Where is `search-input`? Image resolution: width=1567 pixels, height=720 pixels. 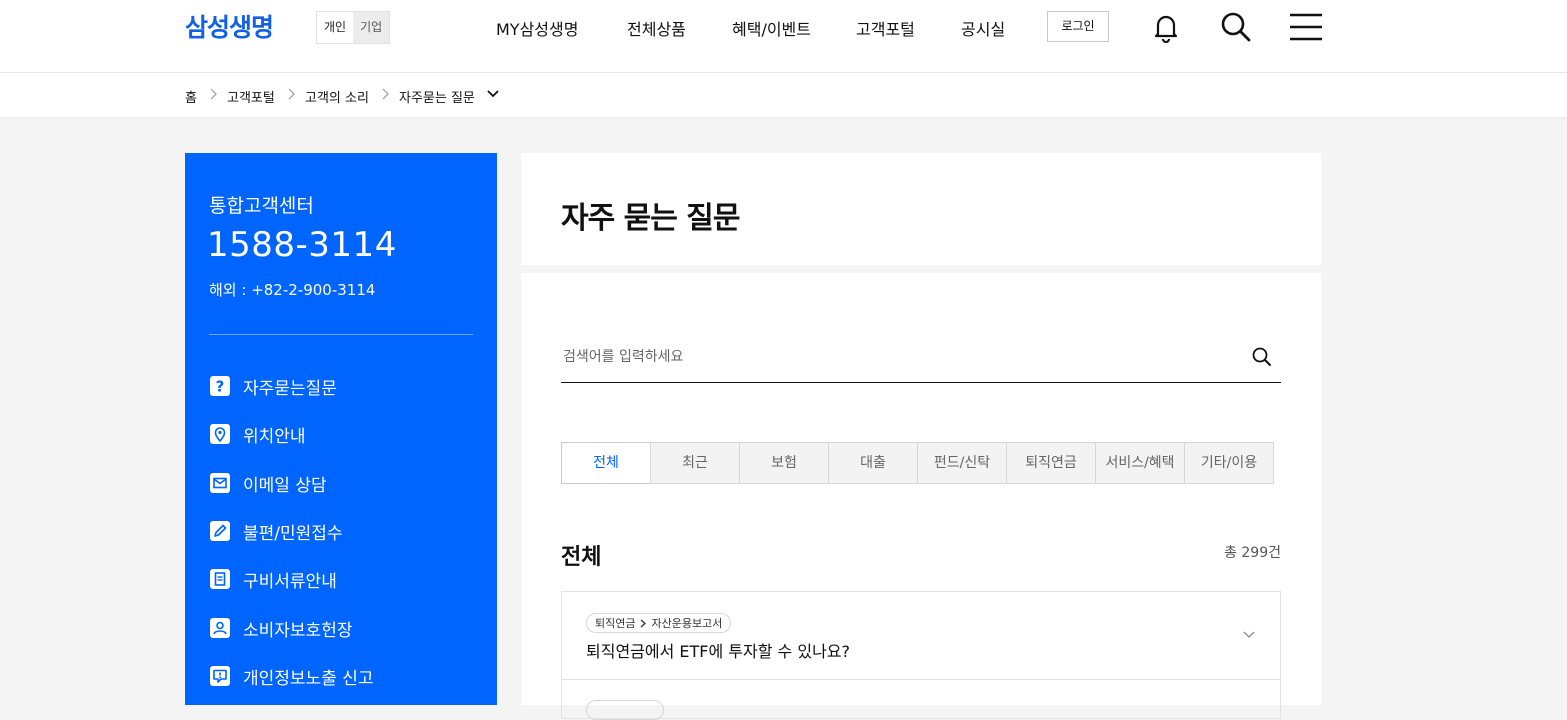
search-input is located at coordinates (893, 357).